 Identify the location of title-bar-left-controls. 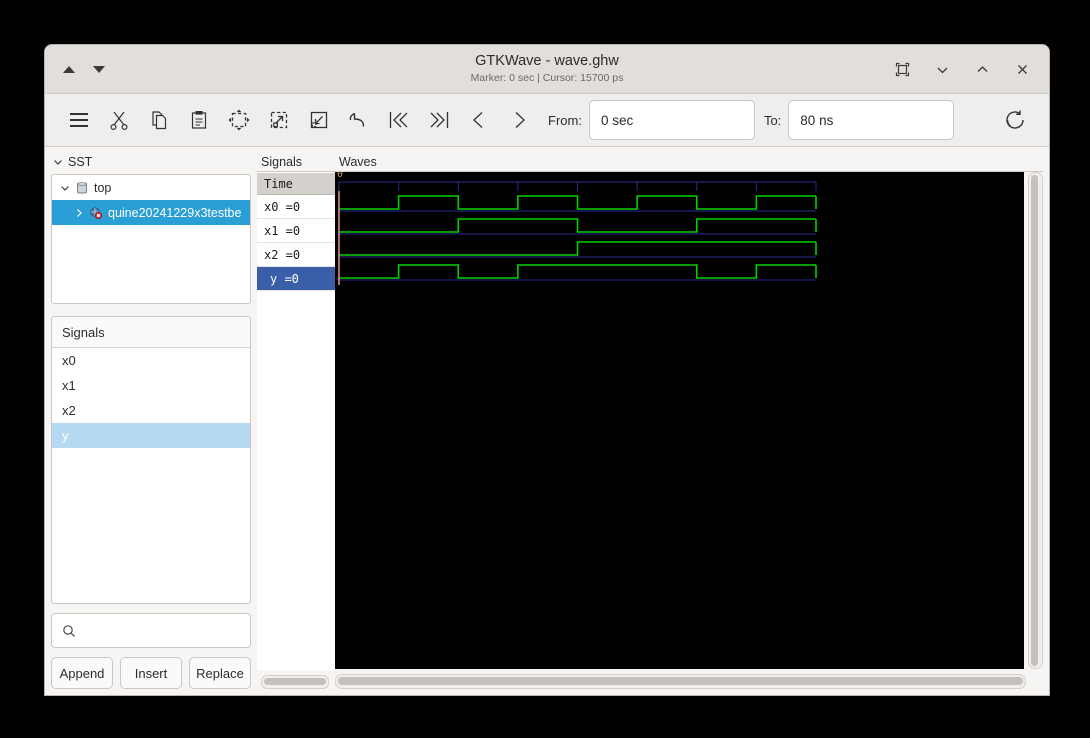
(75, 69).